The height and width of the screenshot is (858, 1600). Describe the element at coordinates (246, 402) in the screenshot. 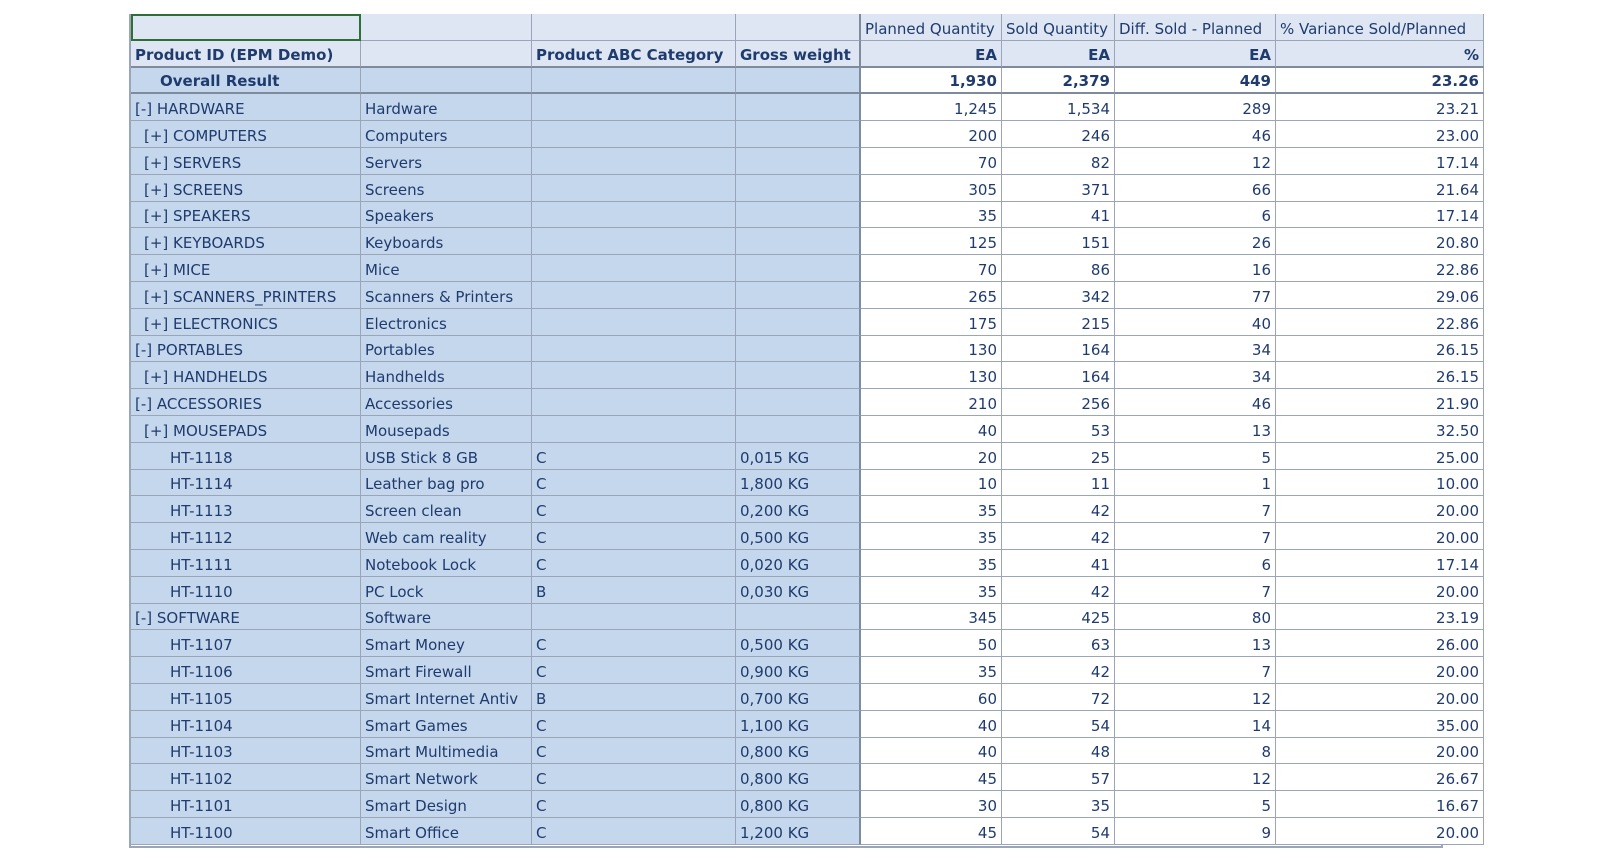

I see `hierarchy-node-toggle: [-] ACCESSORIES` at that location.